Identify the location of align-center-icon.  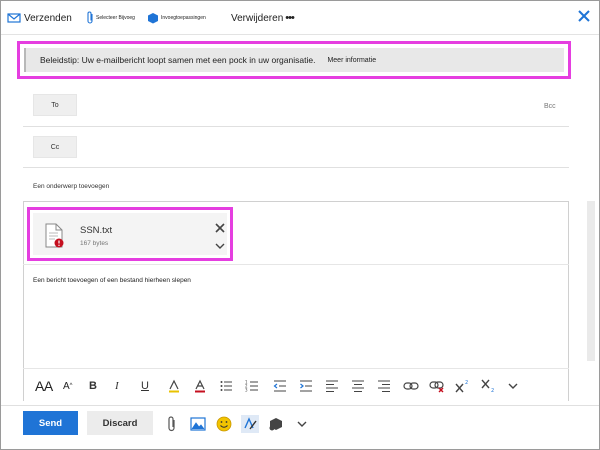
(358, 386).